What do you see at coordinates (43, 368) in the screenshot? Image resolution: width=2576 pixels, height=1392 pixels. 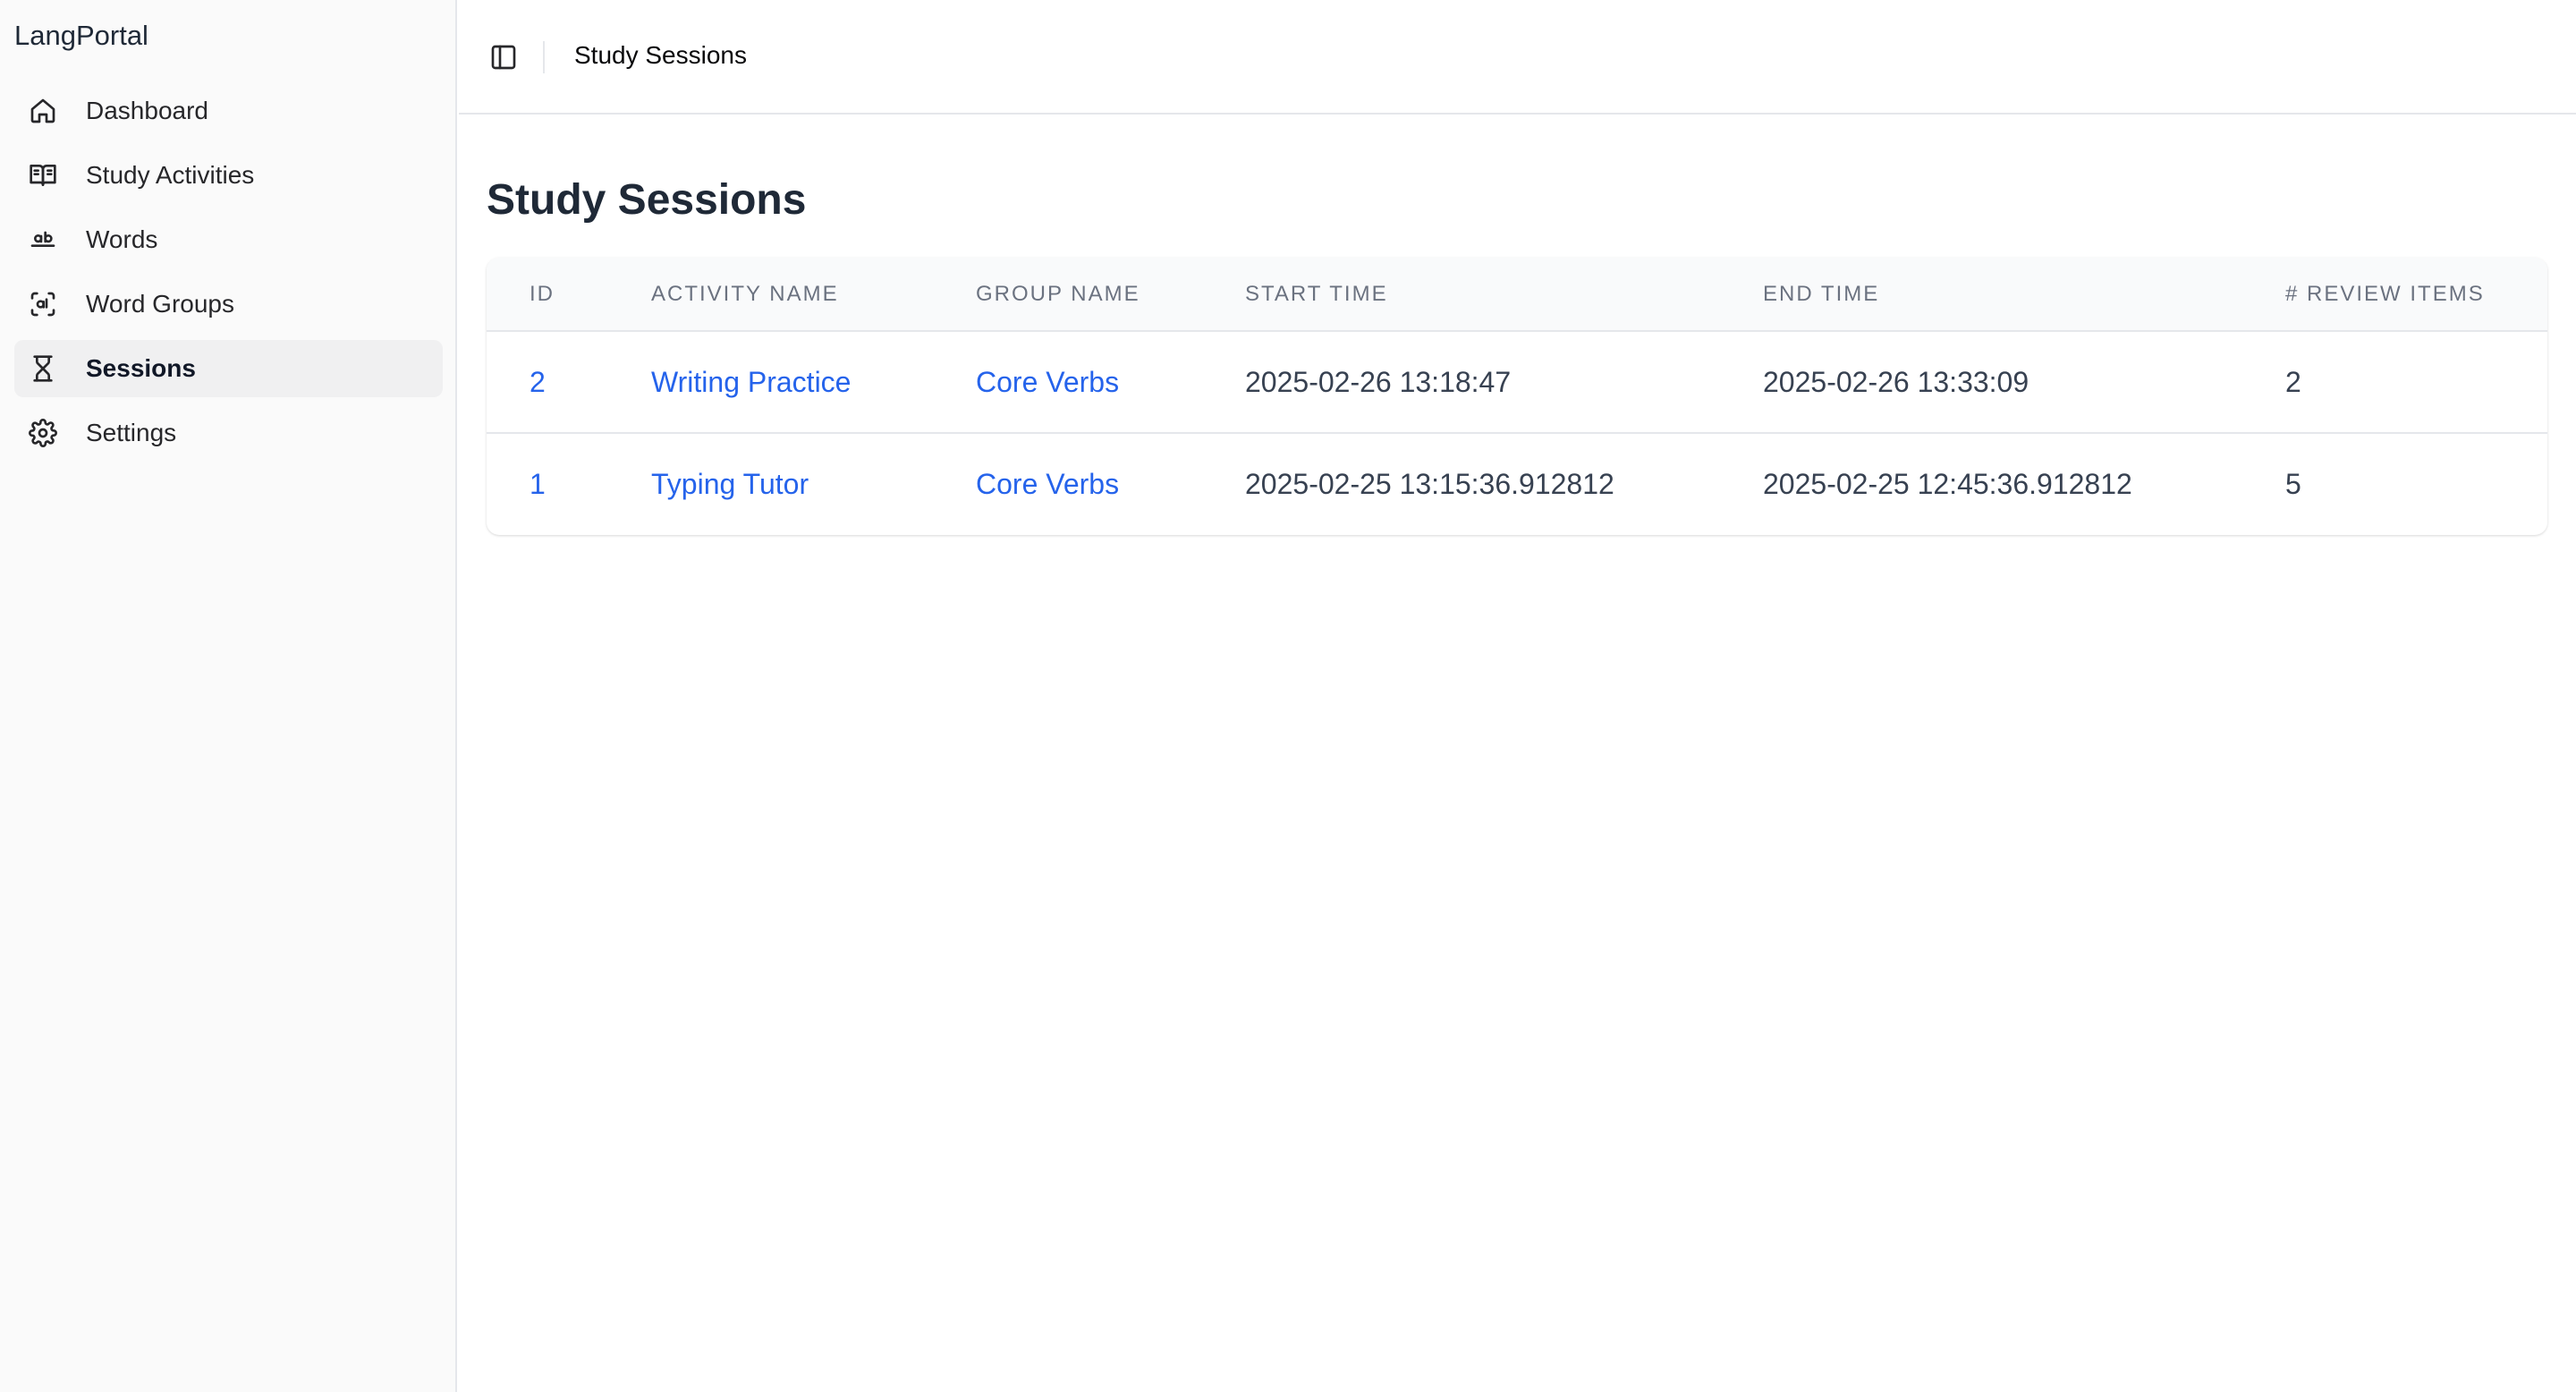 I see `hourglass-icon` at bounding box center [43, 368].